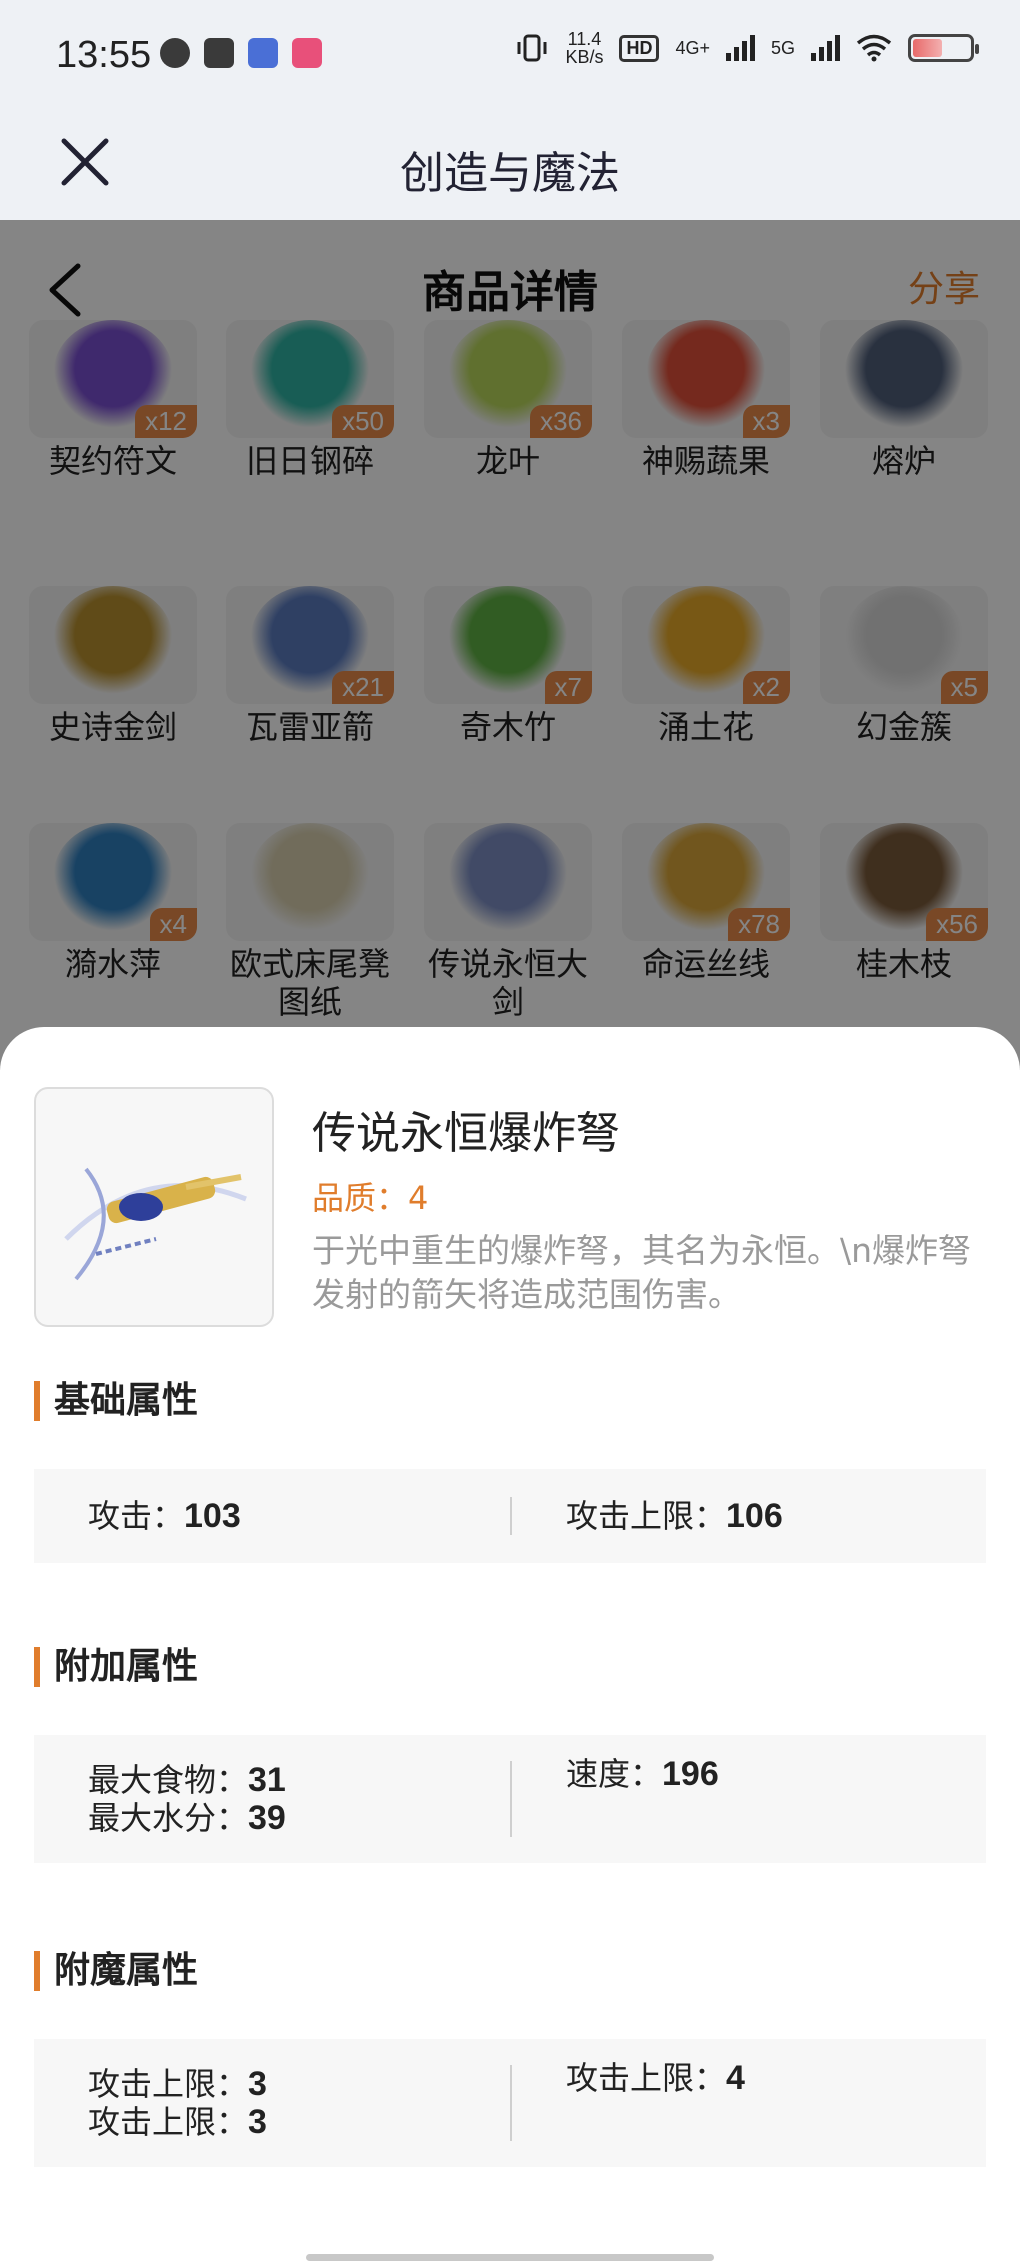 Image resolution: width=1020 pixels, height=2267 pixels. I want to click on attr-line: 攻击上限：106, so click(766, 1516).